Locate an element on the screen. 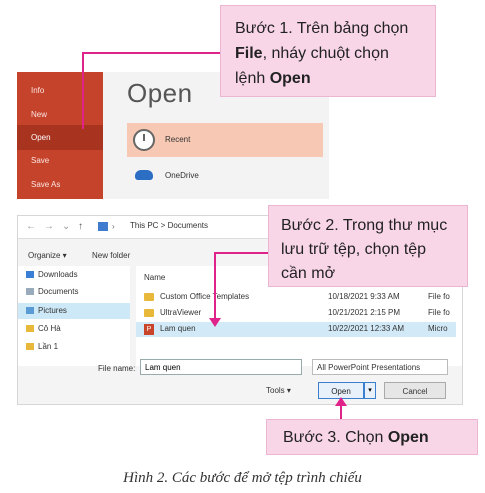 This screenshot has width=485, height=493. callout1-connector is located at coordinates (83, 90).